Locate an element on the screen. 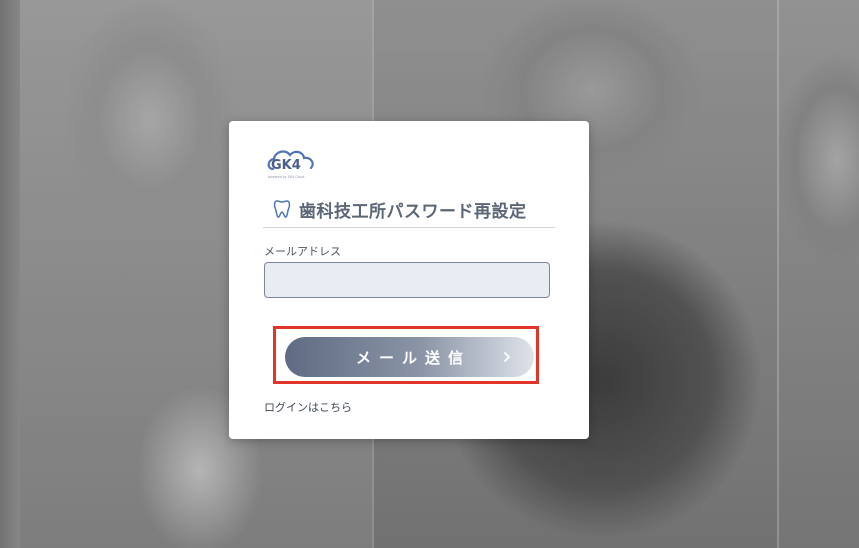  login-link: ログインはこちら is located at coordinates (308, 407).